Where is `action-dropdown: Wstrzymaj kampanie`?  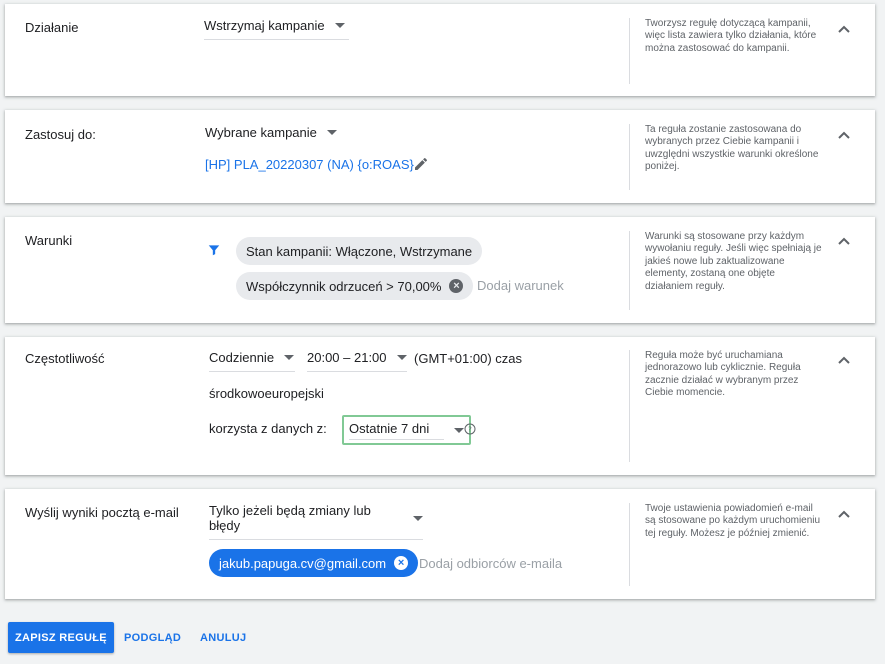
action-dropdown: Wstrzymaj kampanie is located at coordinates (276, 29).